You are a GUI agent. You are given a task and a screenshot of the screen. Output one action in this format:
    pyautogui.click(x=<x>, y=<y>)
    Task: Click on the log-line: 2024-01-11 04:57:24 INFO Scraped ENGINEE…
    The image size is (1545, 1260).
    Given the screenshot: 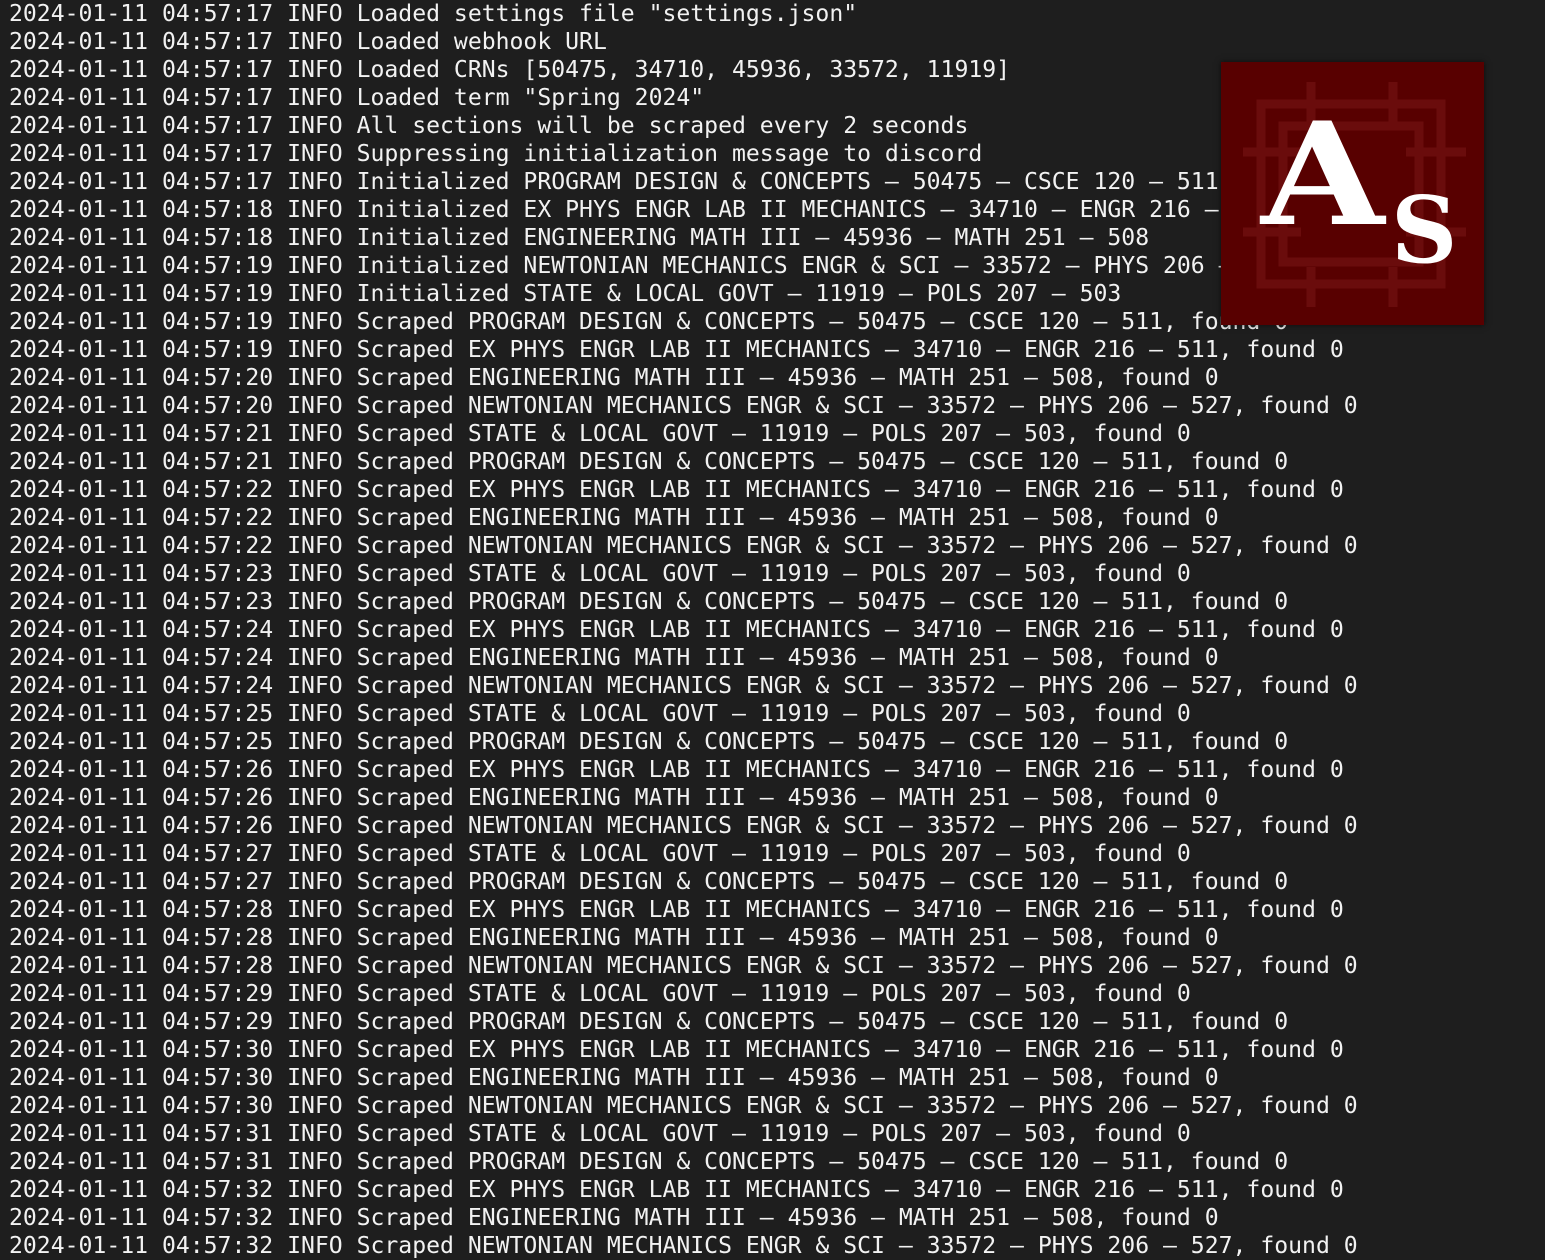 What is the action you would take?
    pyautogui.click(x=614, y=658)
    